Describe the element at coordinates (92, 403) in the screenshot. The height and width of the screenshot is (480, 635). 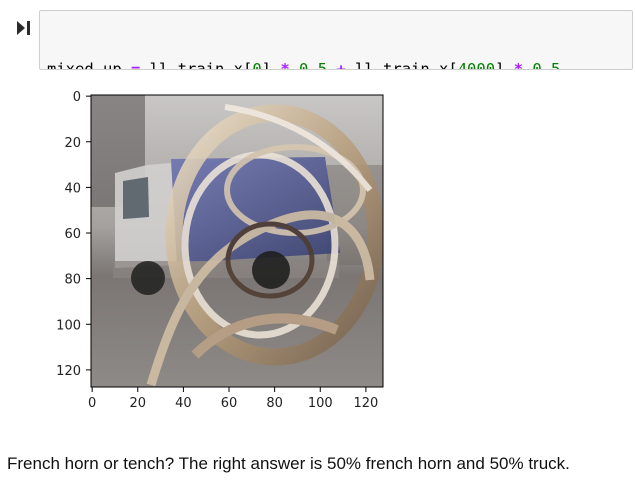
I see `x-tick-label: 0` at that location.